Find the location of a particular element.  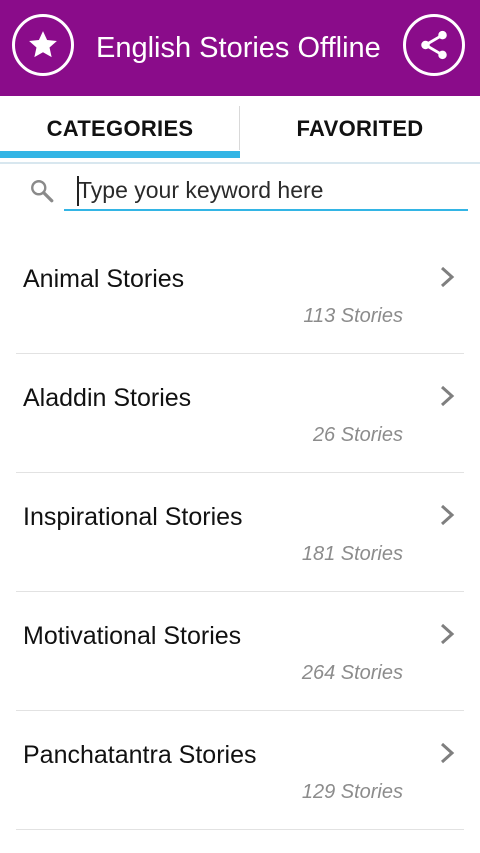

star-icon is located at coordinates (43, 44).